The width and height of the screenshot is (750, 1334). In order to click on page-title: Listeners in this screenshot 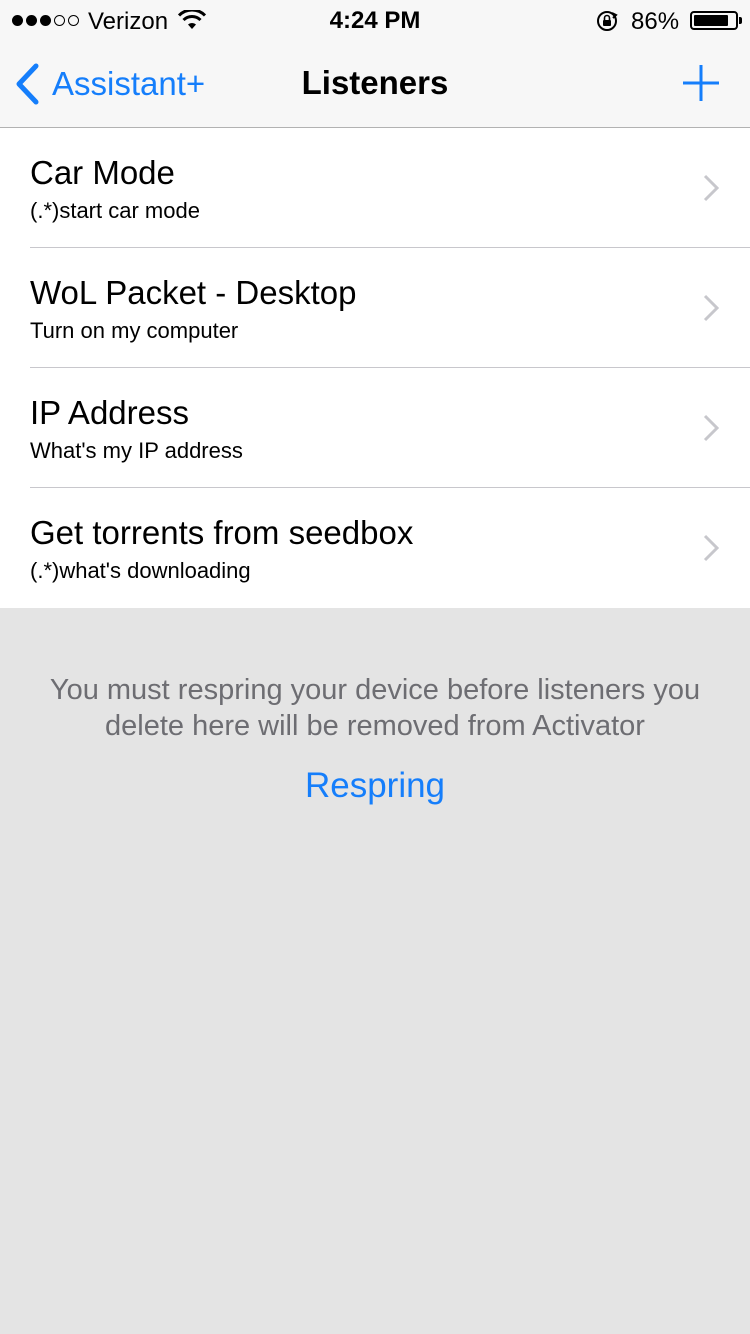, I will do `click(375, 82)`.